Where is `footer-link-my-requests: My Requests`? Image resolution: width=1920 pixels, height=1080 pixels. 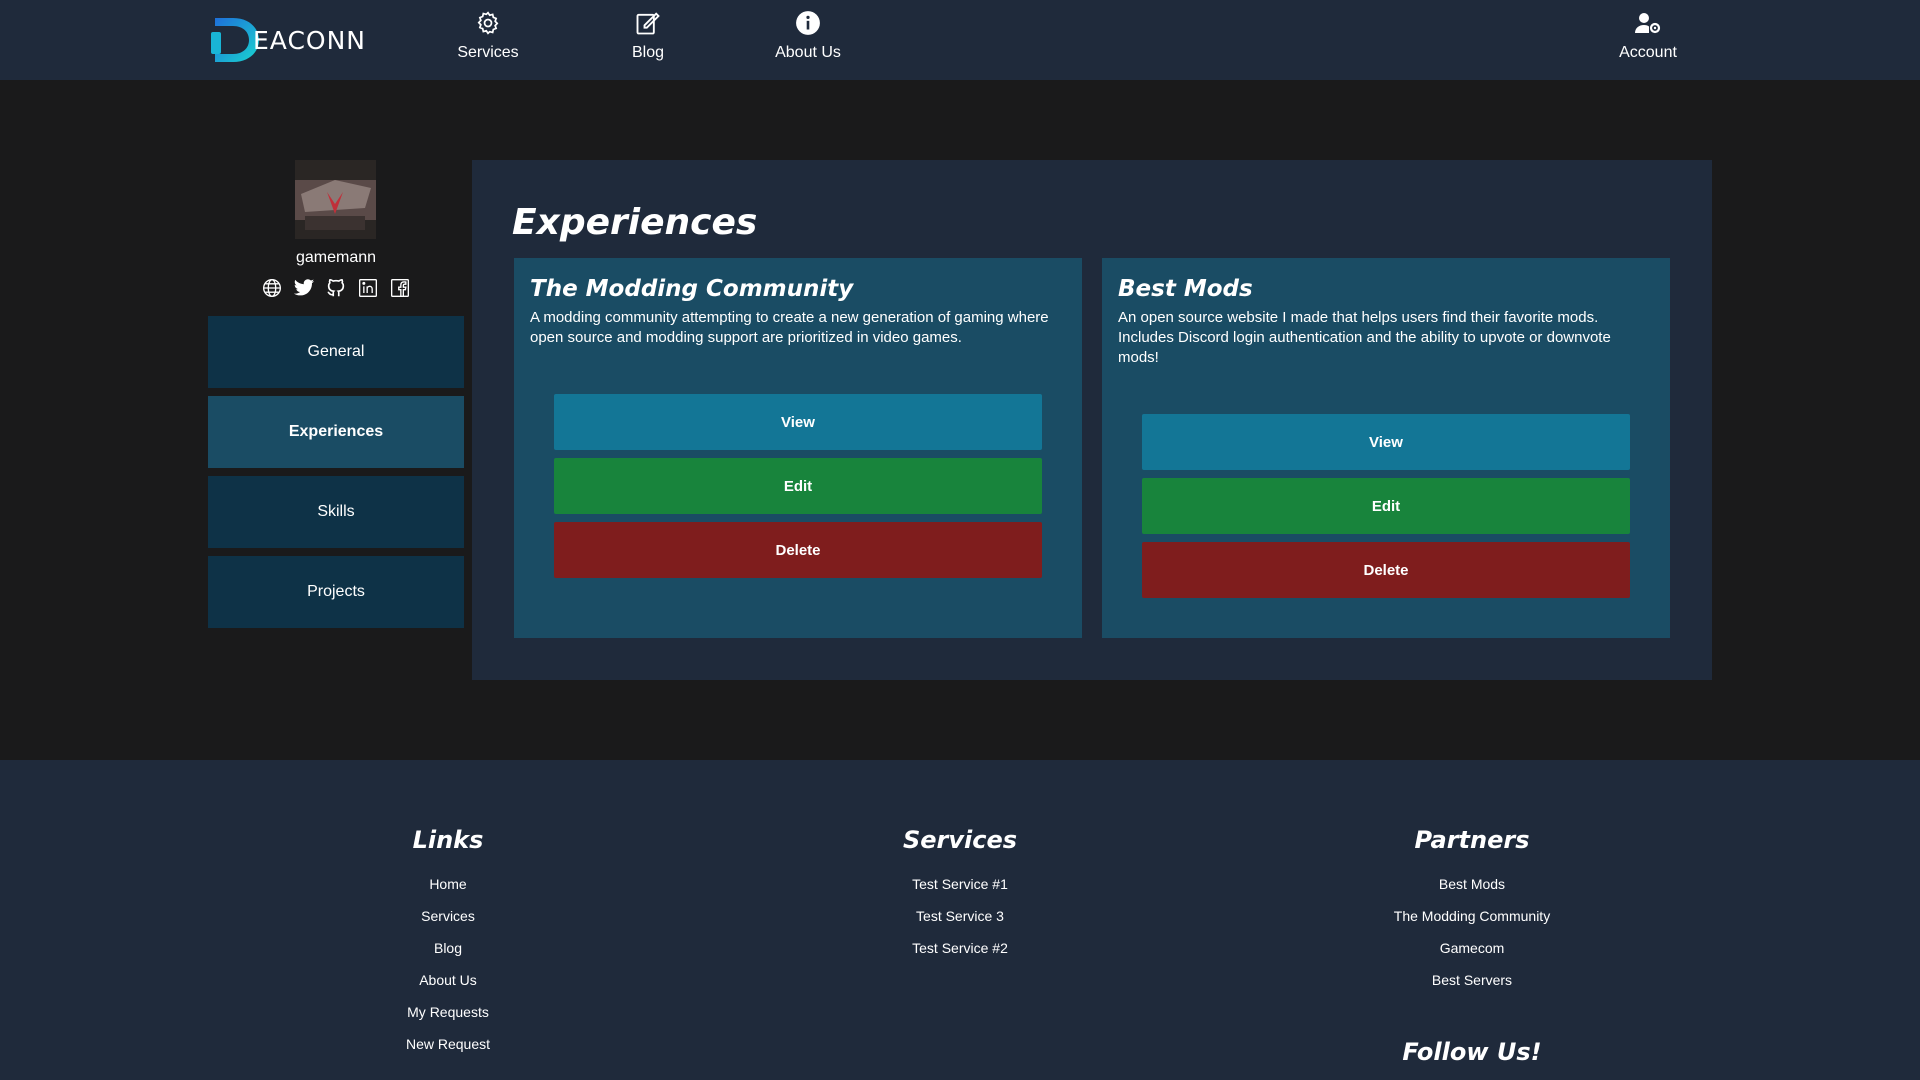
footer-link-my-requests: My Requests is located at coordinates (448, 1012).